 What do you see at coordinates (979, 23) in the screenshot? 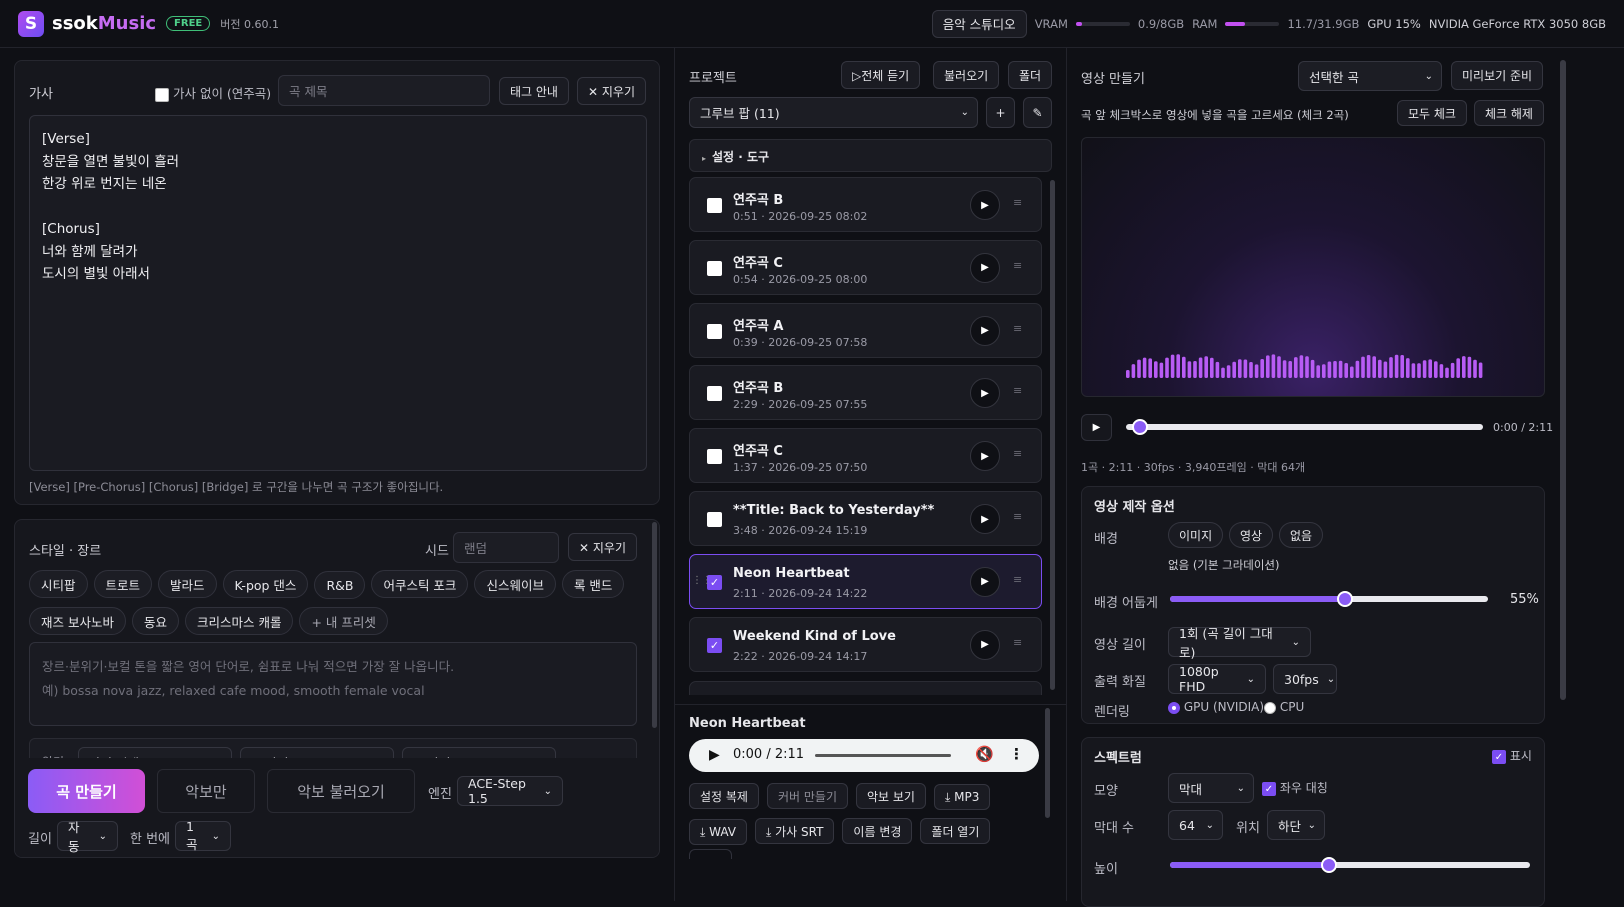
I see `music-studio-button: 음악 스튜디오` at bounding box center [979, 23].